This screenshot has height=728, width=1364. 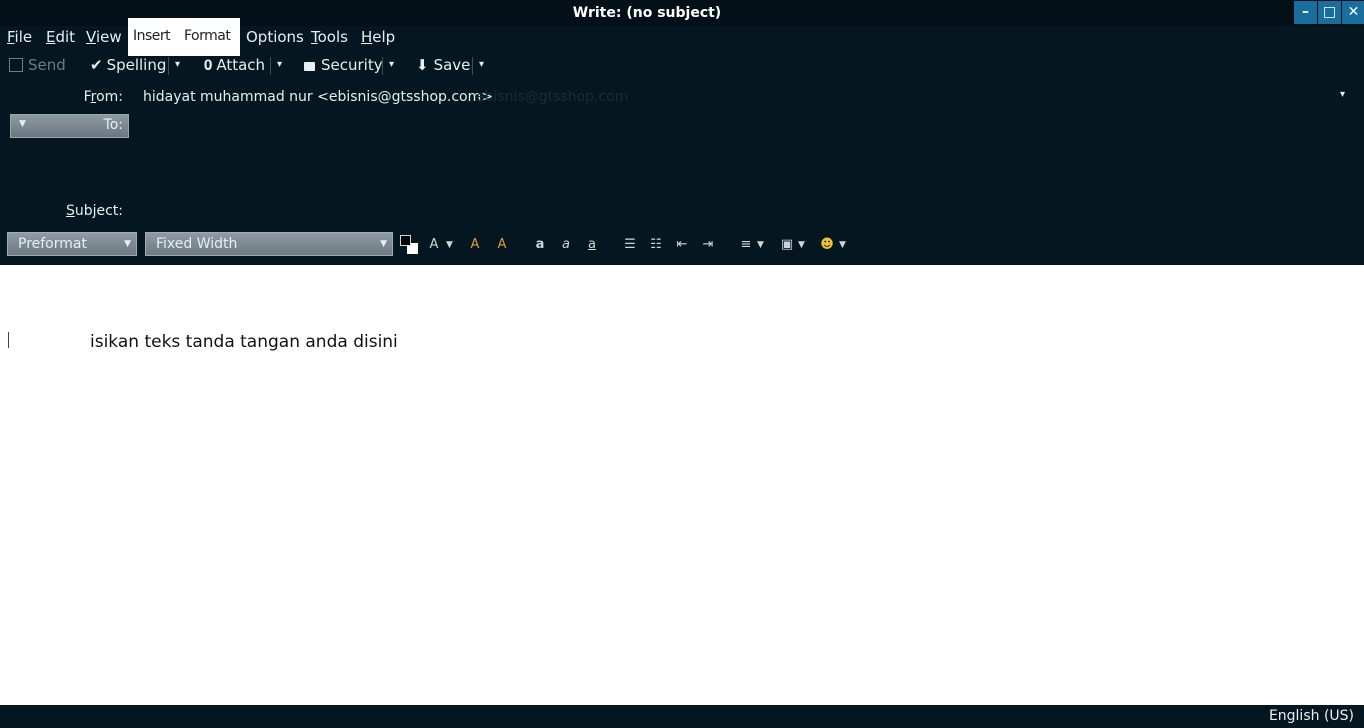 What do you see at coordinates (103, 97) in the screenshot?
I see `from-label: From:` at bounding box center [103, 97].